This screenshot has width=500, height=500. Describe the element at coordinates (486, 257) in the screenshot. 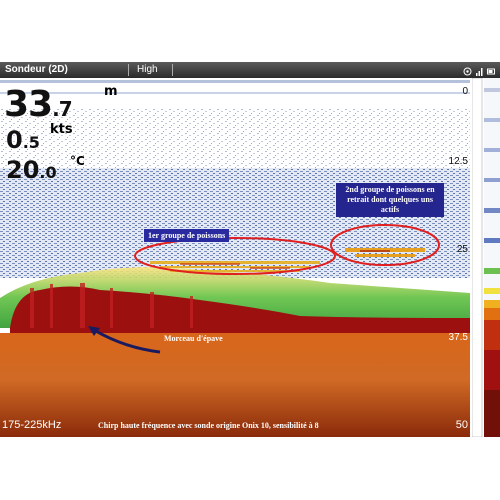

I see `color-scale-bar` at that location.